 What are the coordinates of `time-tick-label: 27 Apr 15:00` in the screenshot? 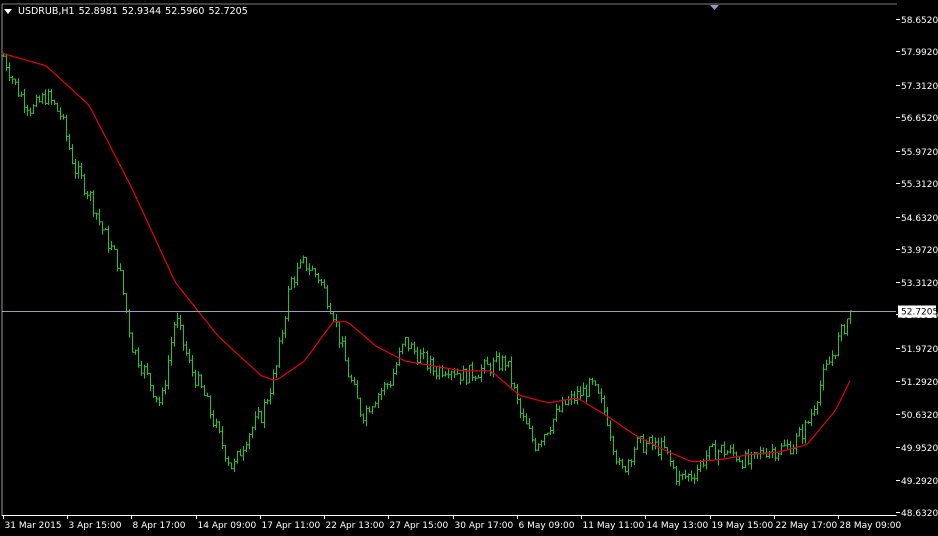 It's located at (419, 526).